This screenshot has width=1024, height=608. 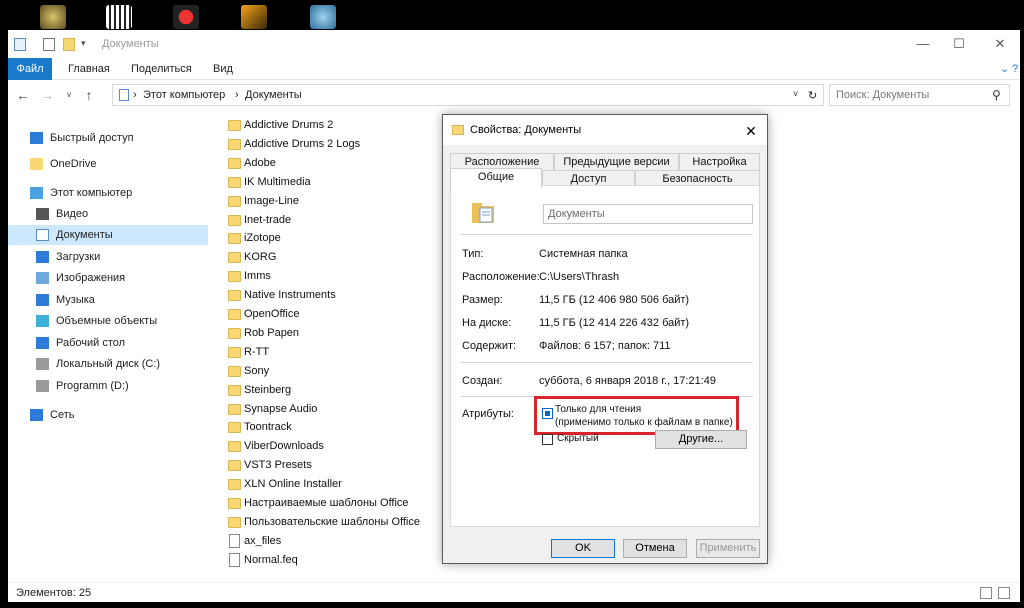 I want to click on ok-button: OK, so click(x=583, y=548).